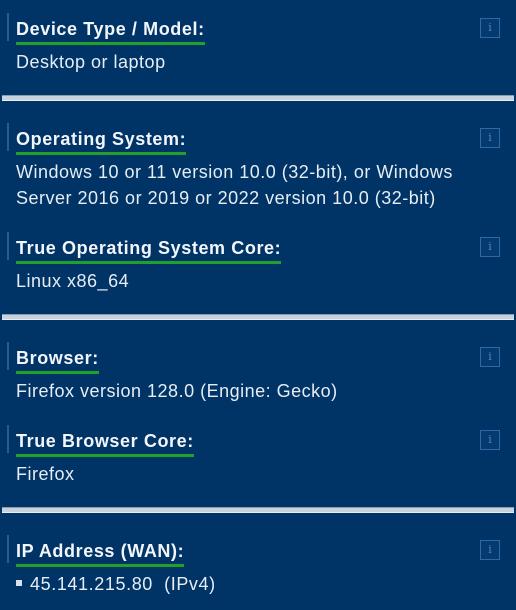 Image resolution: width=516 pixels, height=610 pixels. What do you see at coordinates (149, 250) in the screenshot?
I see `true-os-core-label: True Operating System Core:` at bounding box center [149, 250].